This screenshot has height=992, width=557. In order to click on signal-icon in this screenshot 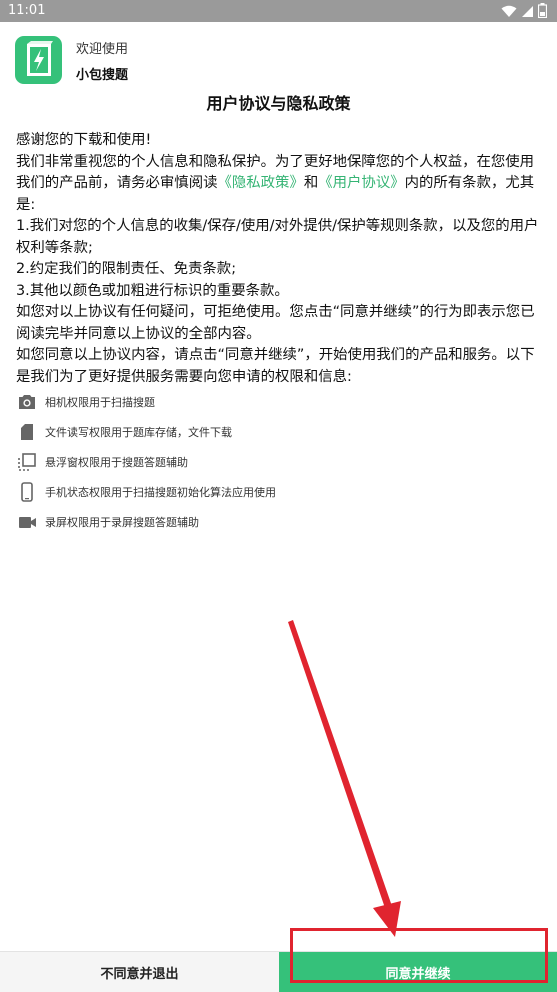, I will do `click(527, 12)`.